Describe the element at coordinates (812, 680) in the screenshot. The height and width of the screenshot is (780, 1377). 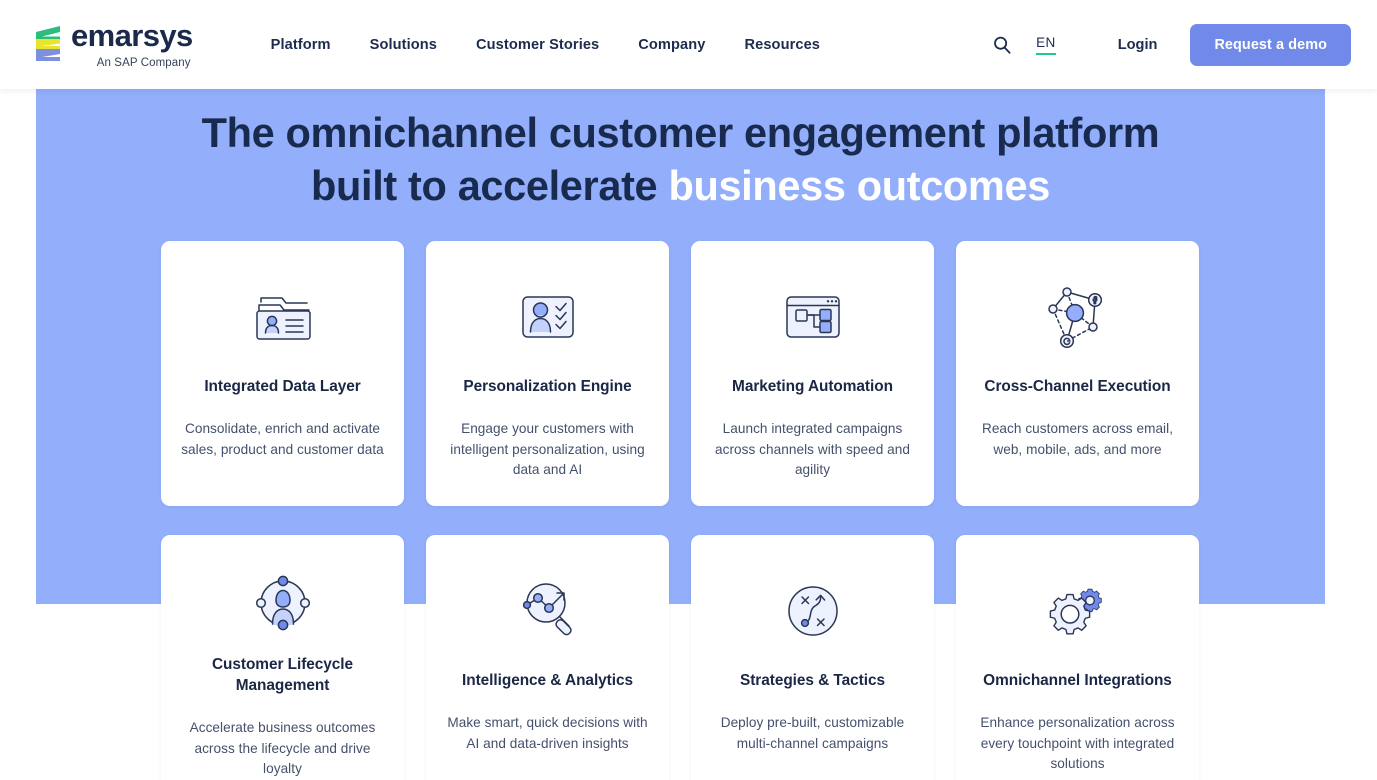
I see `card-title: Strategies & Tactics` at that location.